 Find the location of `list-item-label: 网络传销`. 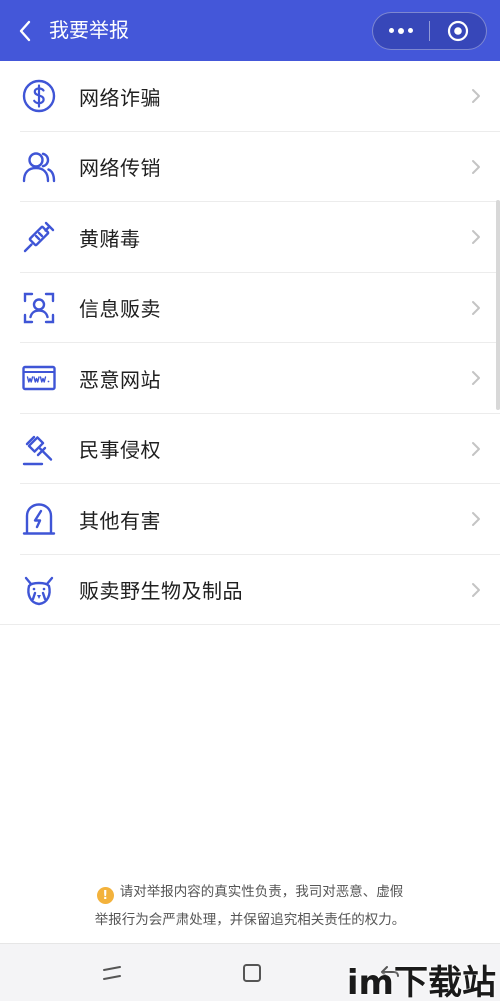

list-item-label: 网络传销 is located at coordinates (120, 168).